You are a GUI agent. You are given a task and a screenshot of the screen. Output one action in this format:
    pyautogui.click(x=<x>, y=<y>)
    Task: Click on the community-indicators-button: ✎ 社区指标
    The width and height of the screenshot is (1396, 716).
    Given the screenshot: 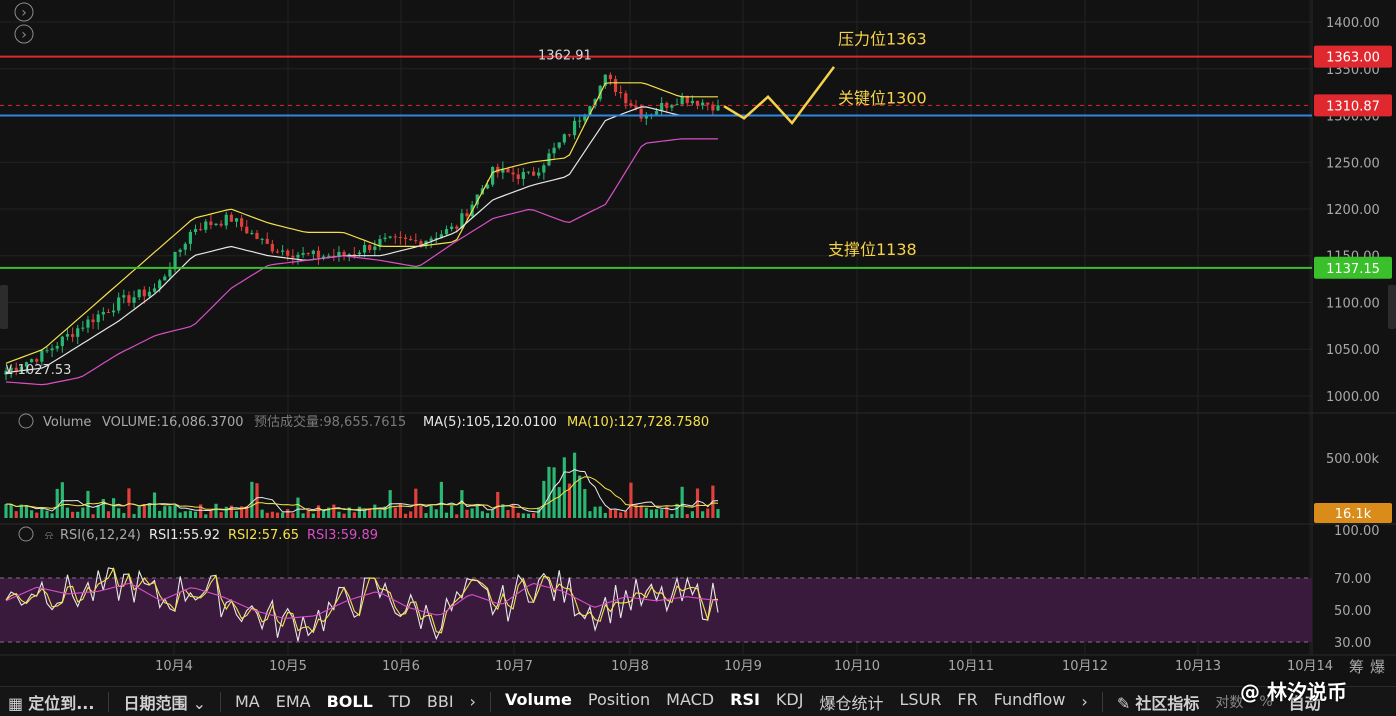 What is the action you would take?
    pyautogui.click(x=1158, y=702)
    